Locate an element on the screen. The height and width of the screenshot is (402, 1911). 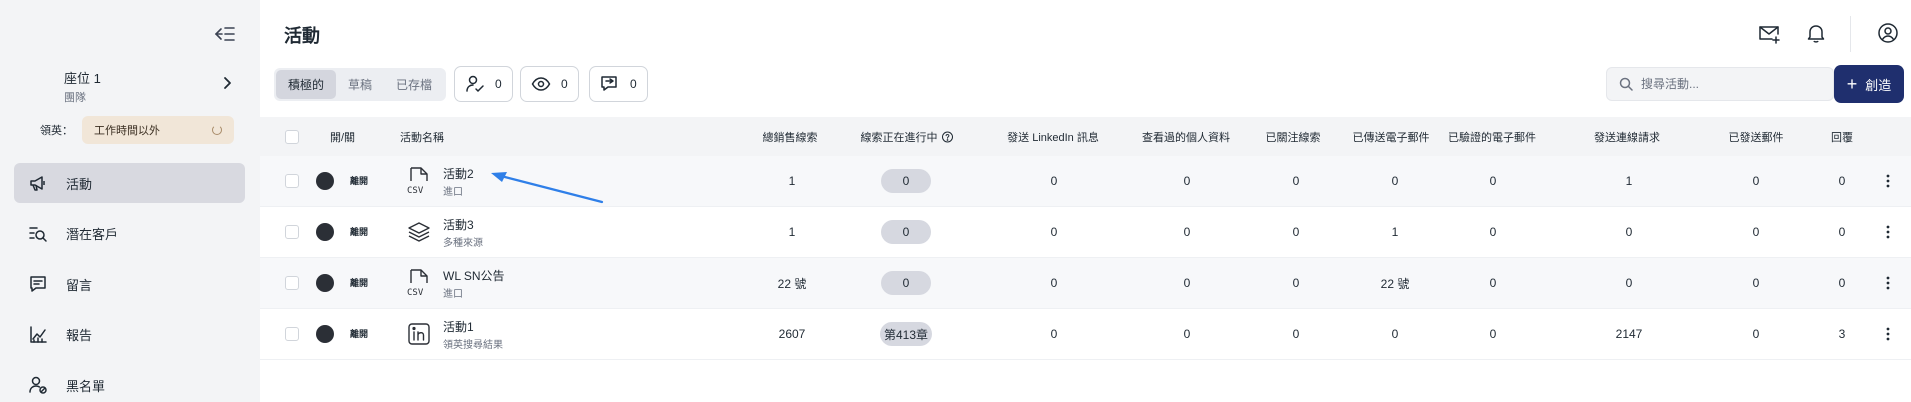
header-emails-sent: 已傳送電子郵件 is located at coordinates (1391, 136).